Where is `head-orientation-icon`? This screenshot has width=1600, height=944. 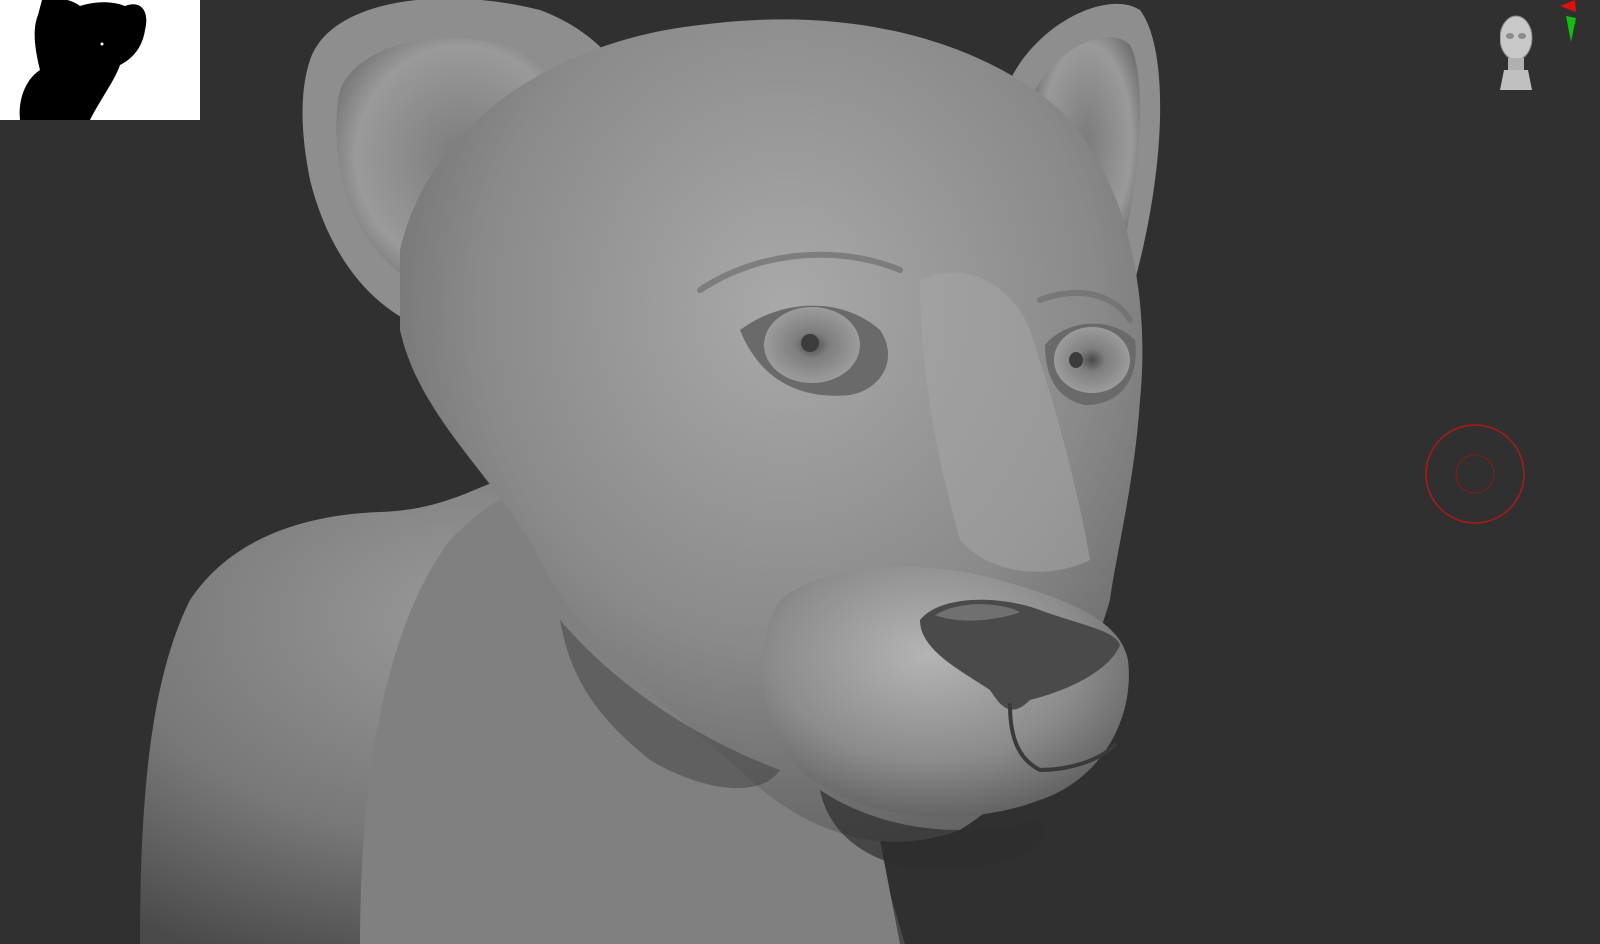
head-orientation-icon is located at coordinates (1516, 52).